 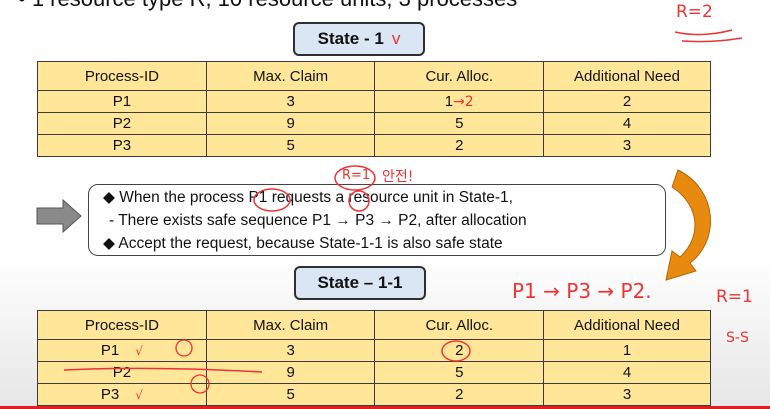 What do you see at coordinates (688, 225) in the screenshot?
I see `curved-arrow-icon` at bounding box center [688, 225].